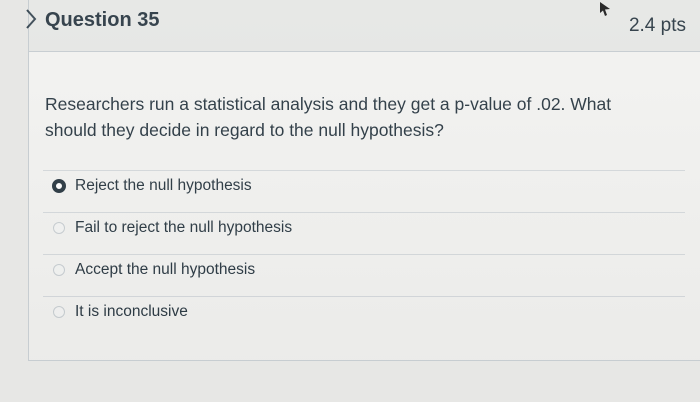  I want to click on answer-label: It is inconclusive, so click(131, 312).